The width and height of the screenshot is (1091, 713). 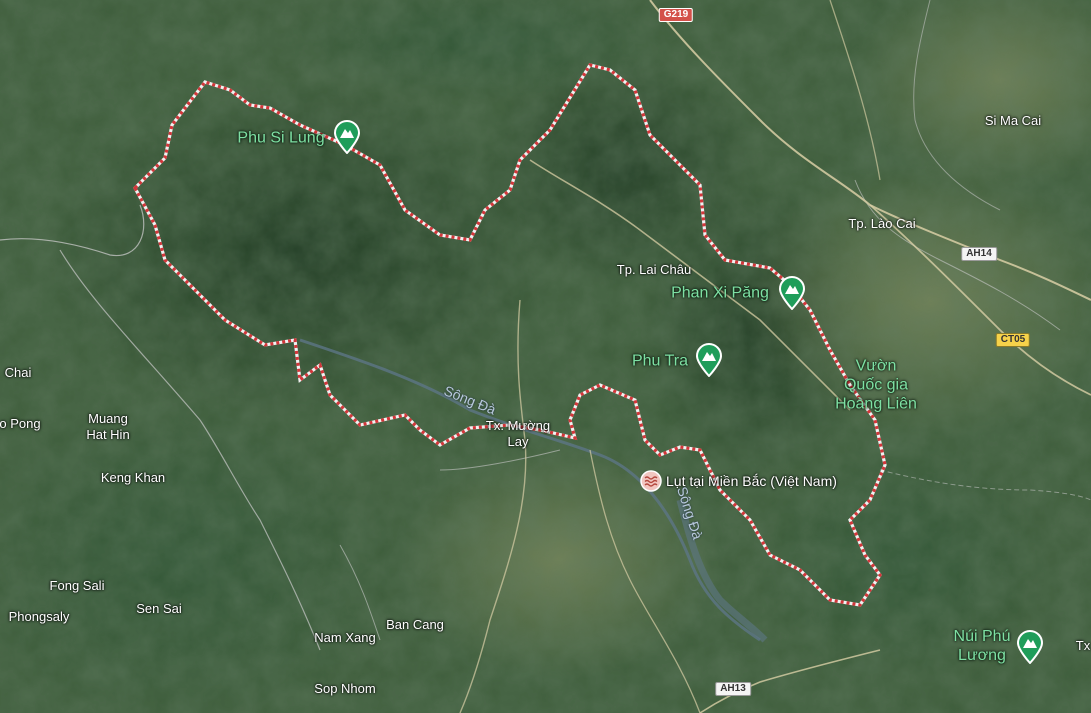 I want to click on place-label-muong-lay: Tx. Mường Lay, so click(x=518, y=434).